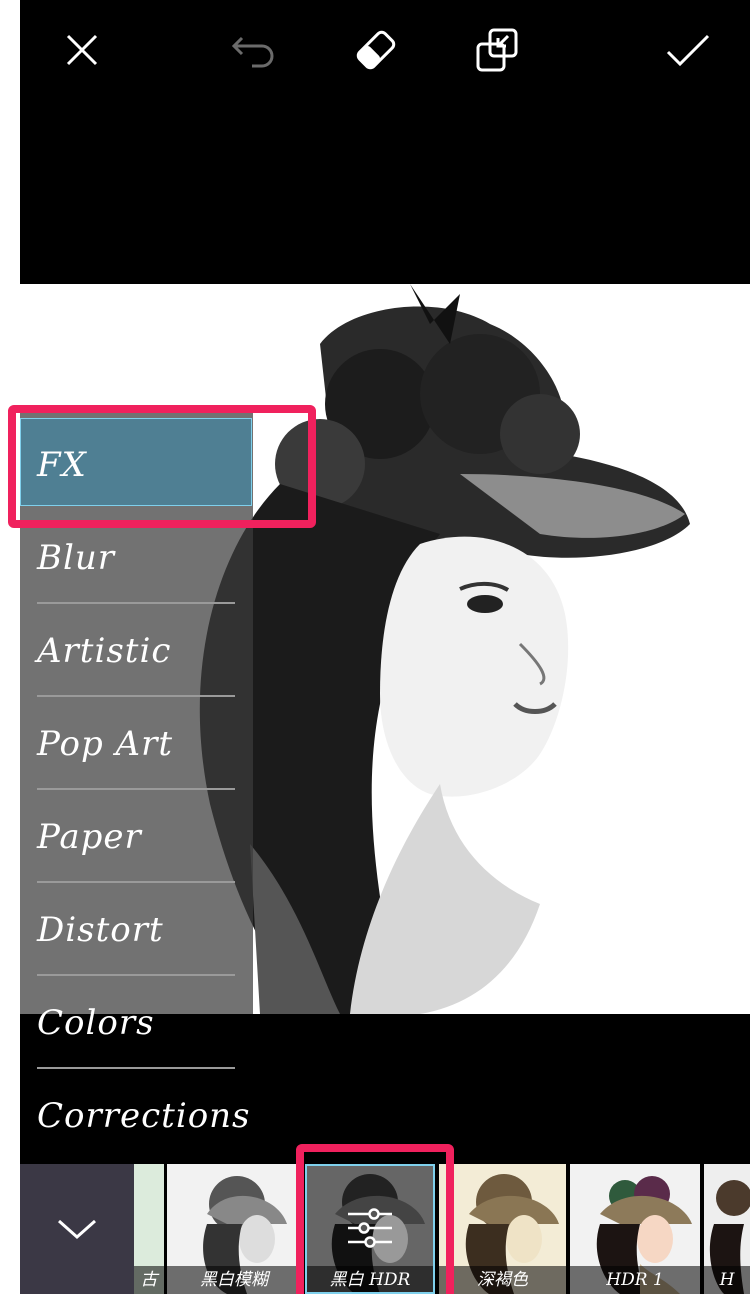 The height and width of the screenshot is (1314, 750). What do you see at coordinates (727, 1280) in the screenshot?
I see `filter-caption: H` at bounding box center [727, 1280].